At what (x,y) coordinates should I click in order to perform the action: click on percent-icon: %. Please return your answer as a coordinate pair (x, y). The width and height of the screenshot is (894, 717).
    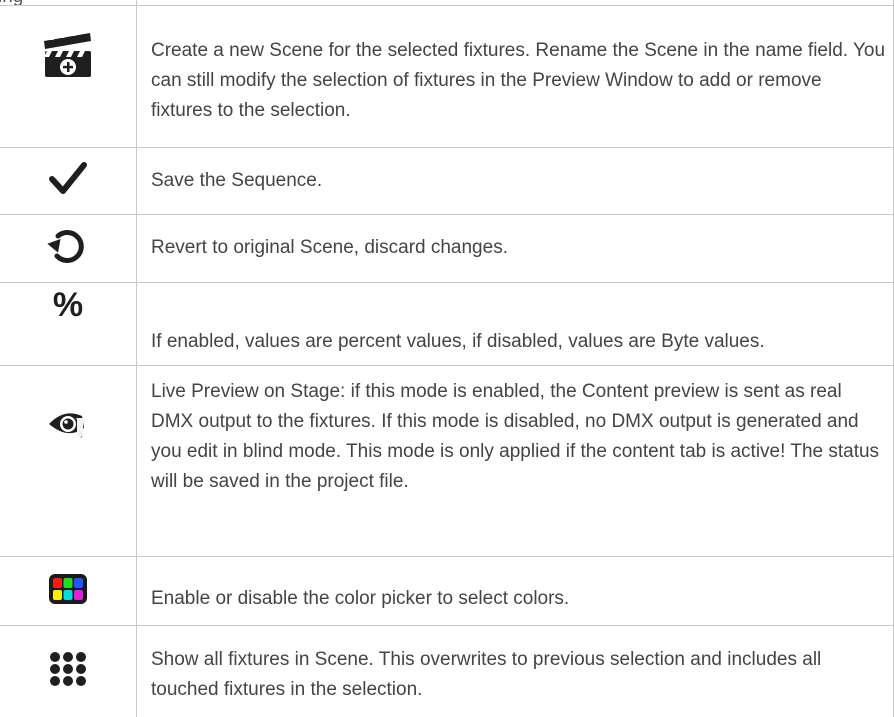
    Looking at the image, I should click on (68, 305).